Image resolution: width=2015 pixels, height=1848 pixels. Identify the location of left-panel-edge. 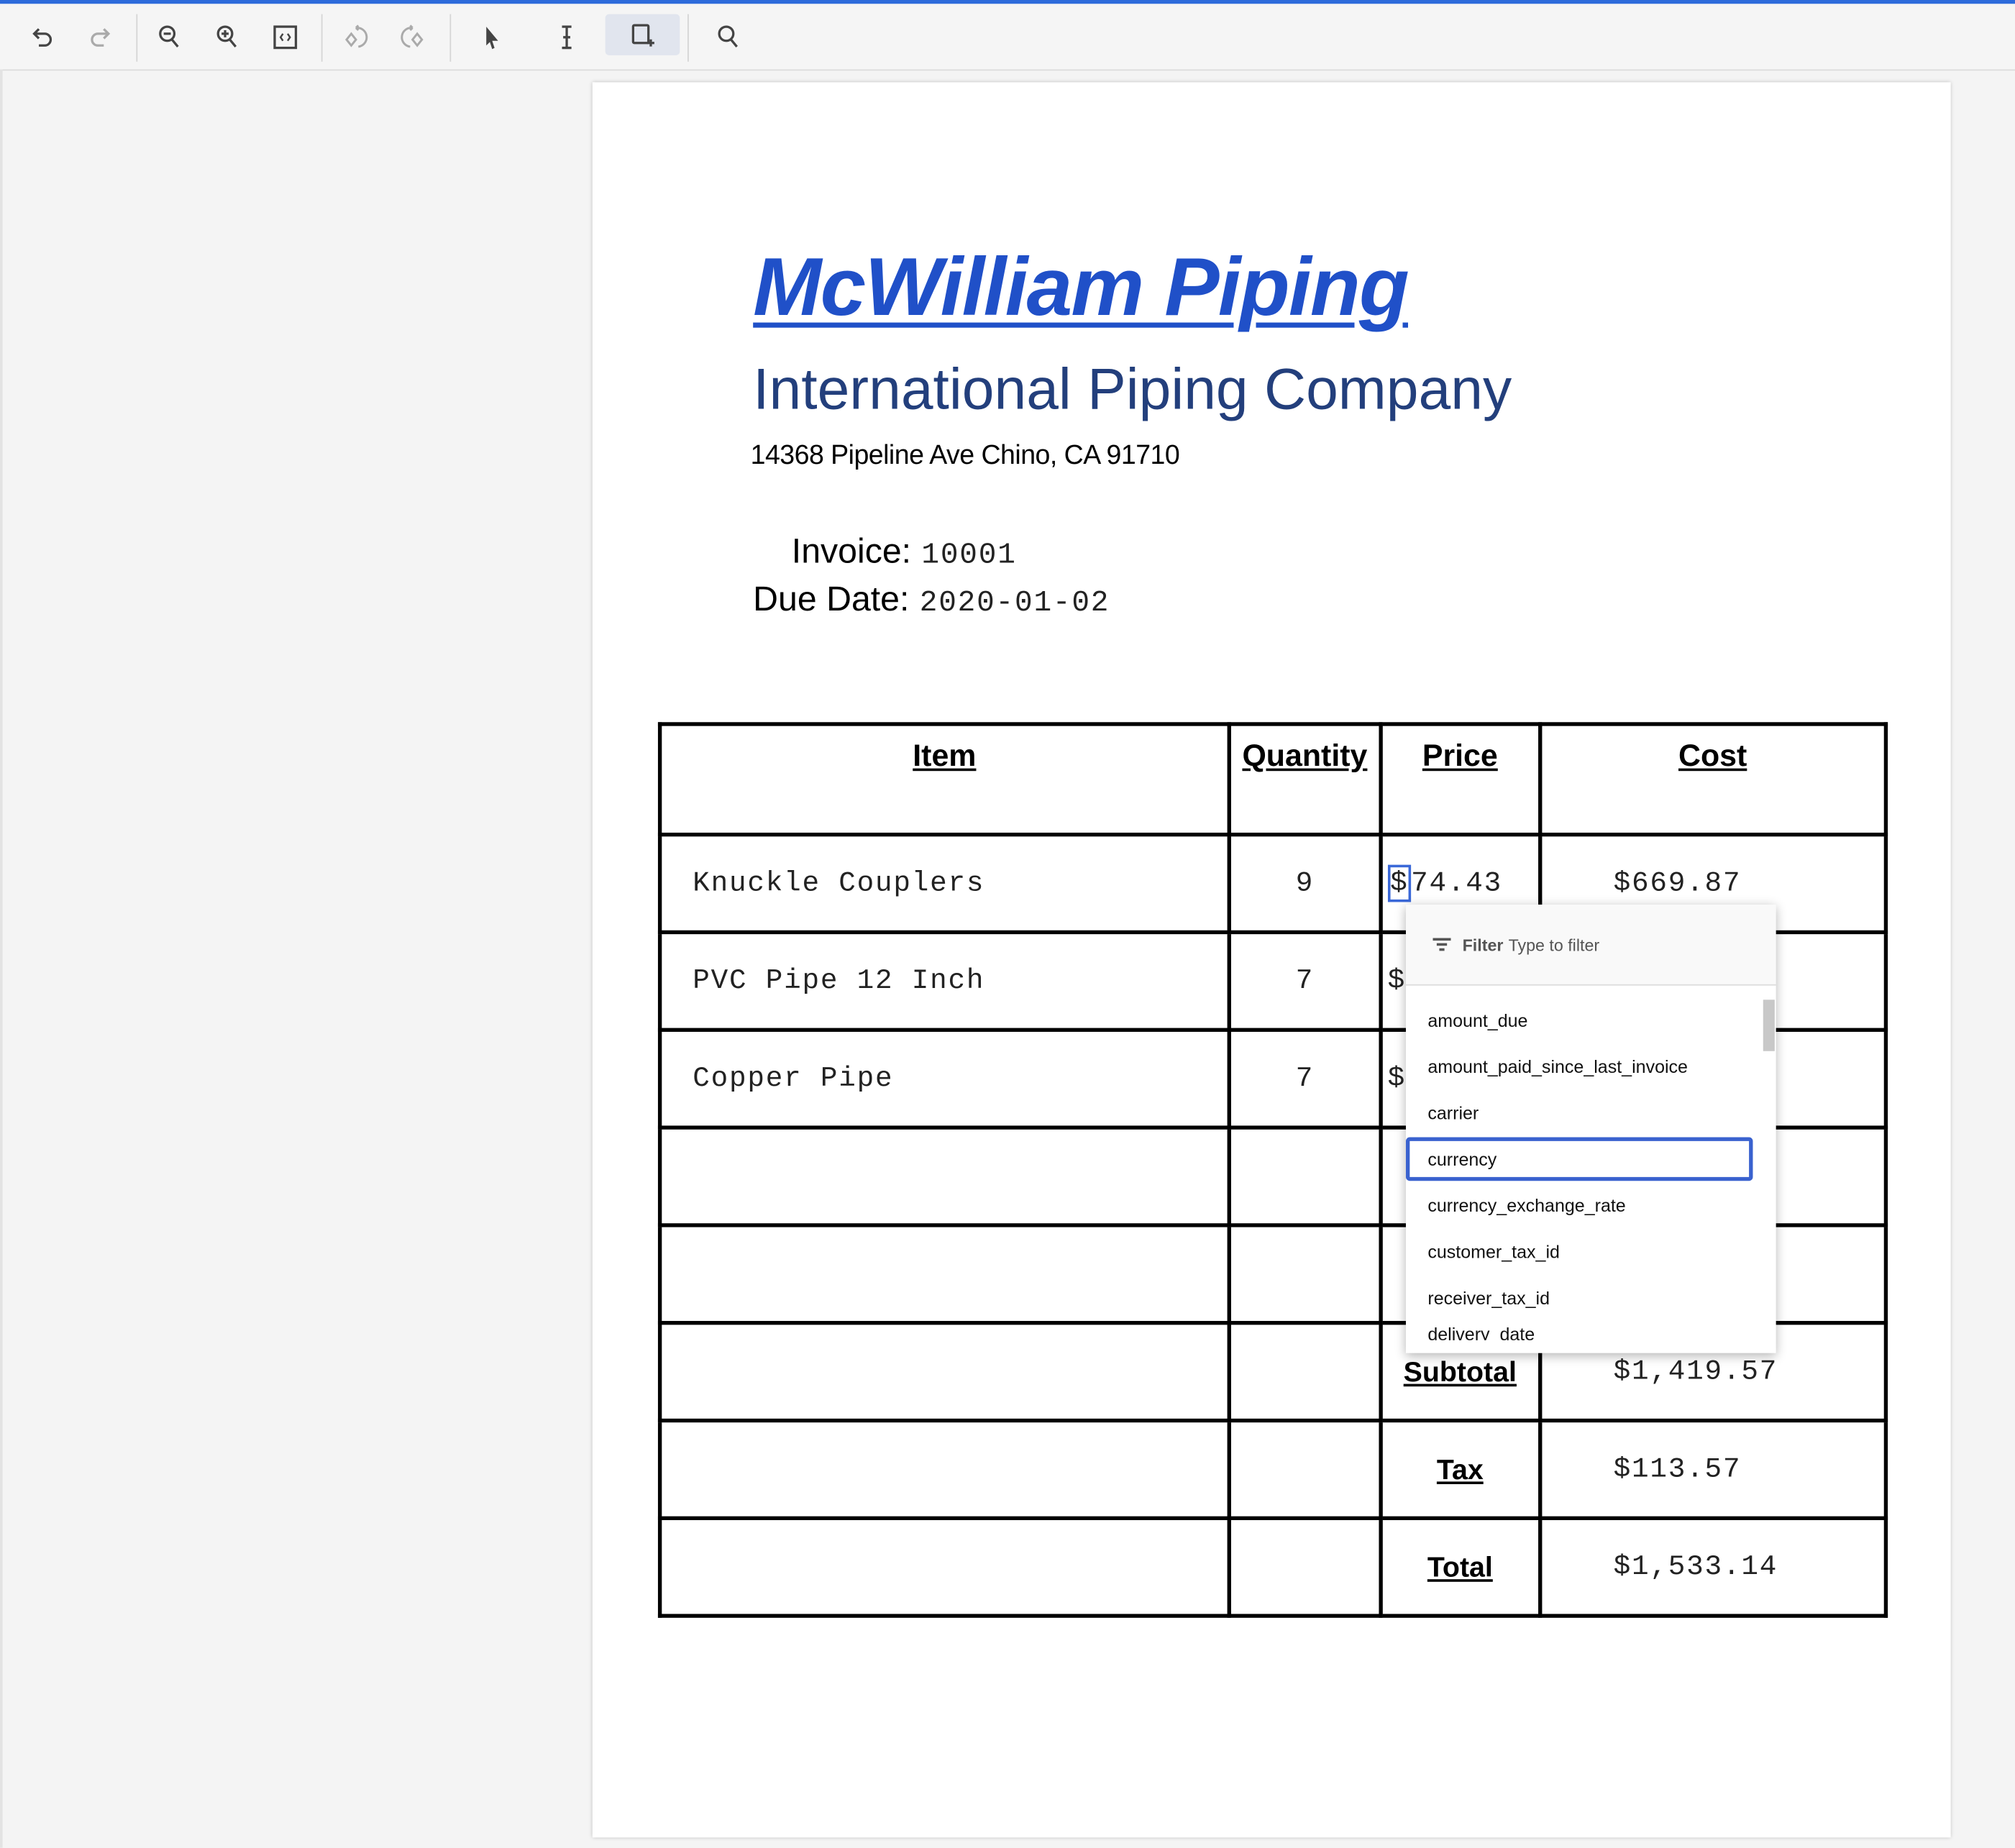
(2, 959).